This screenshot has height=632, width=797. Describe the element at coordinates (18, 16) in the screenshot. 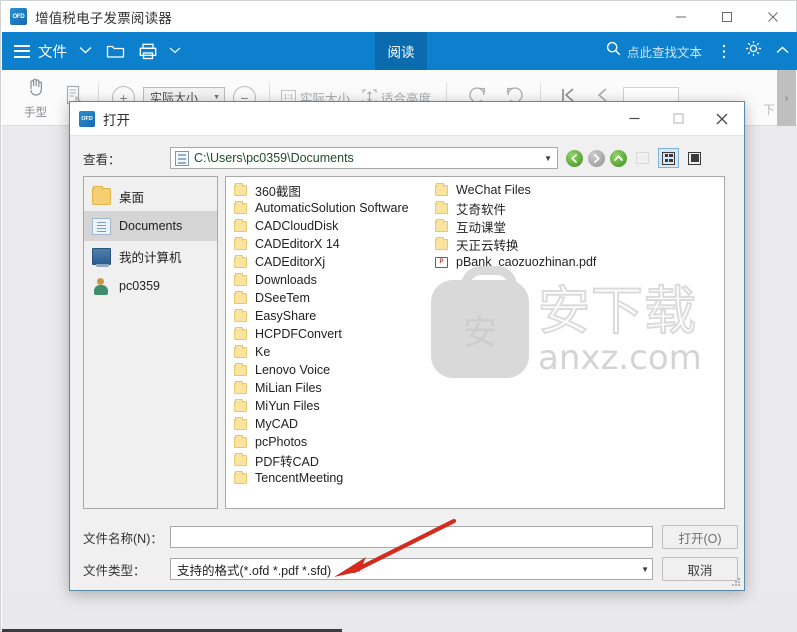

I see `ofd-app-icon: OFD` at that location.